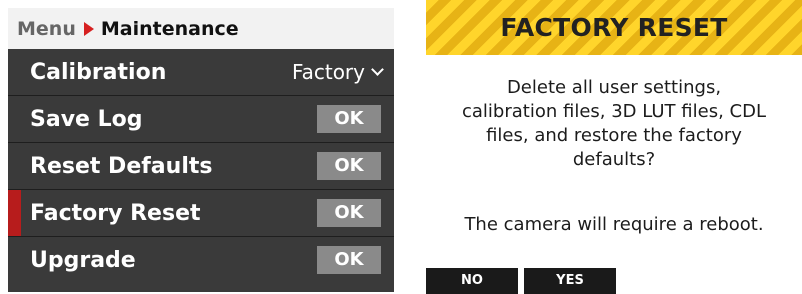  I want to click on dialog-note: The camera will require a reboot., so click(614, 224).